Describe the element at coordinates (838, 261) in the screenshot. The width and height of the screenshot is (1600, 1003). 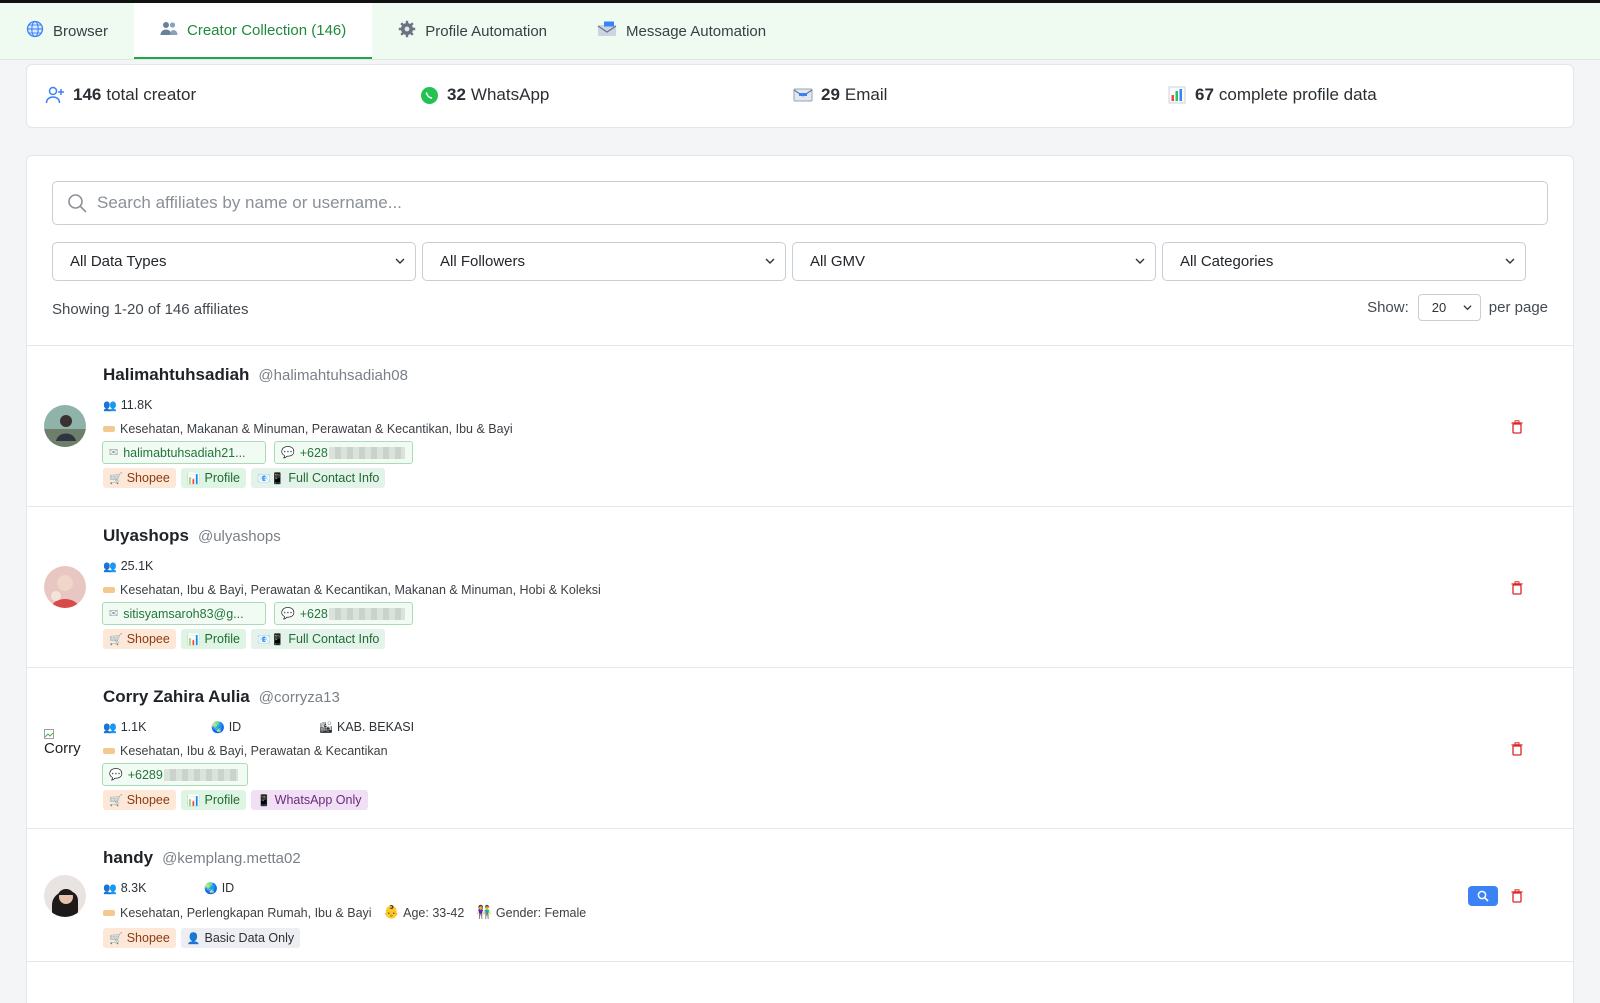
I see `filter-gmv-value: All GMV` at that location.